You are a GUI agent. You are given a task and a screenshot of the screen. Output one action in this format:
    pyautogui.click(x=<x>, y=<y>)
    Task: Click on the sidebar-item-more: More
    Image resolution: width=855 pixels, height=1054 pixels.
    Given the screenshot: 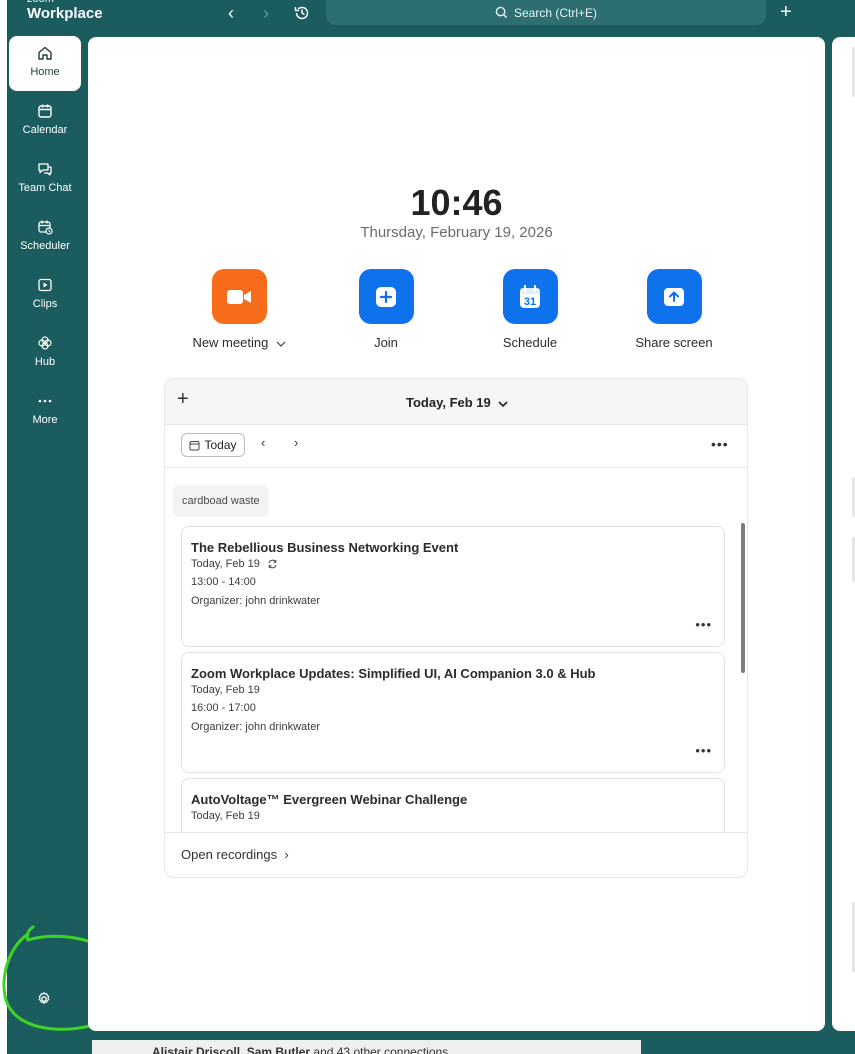 What is the action you would take?
    pyautogui.click(x=45, y=411)
    